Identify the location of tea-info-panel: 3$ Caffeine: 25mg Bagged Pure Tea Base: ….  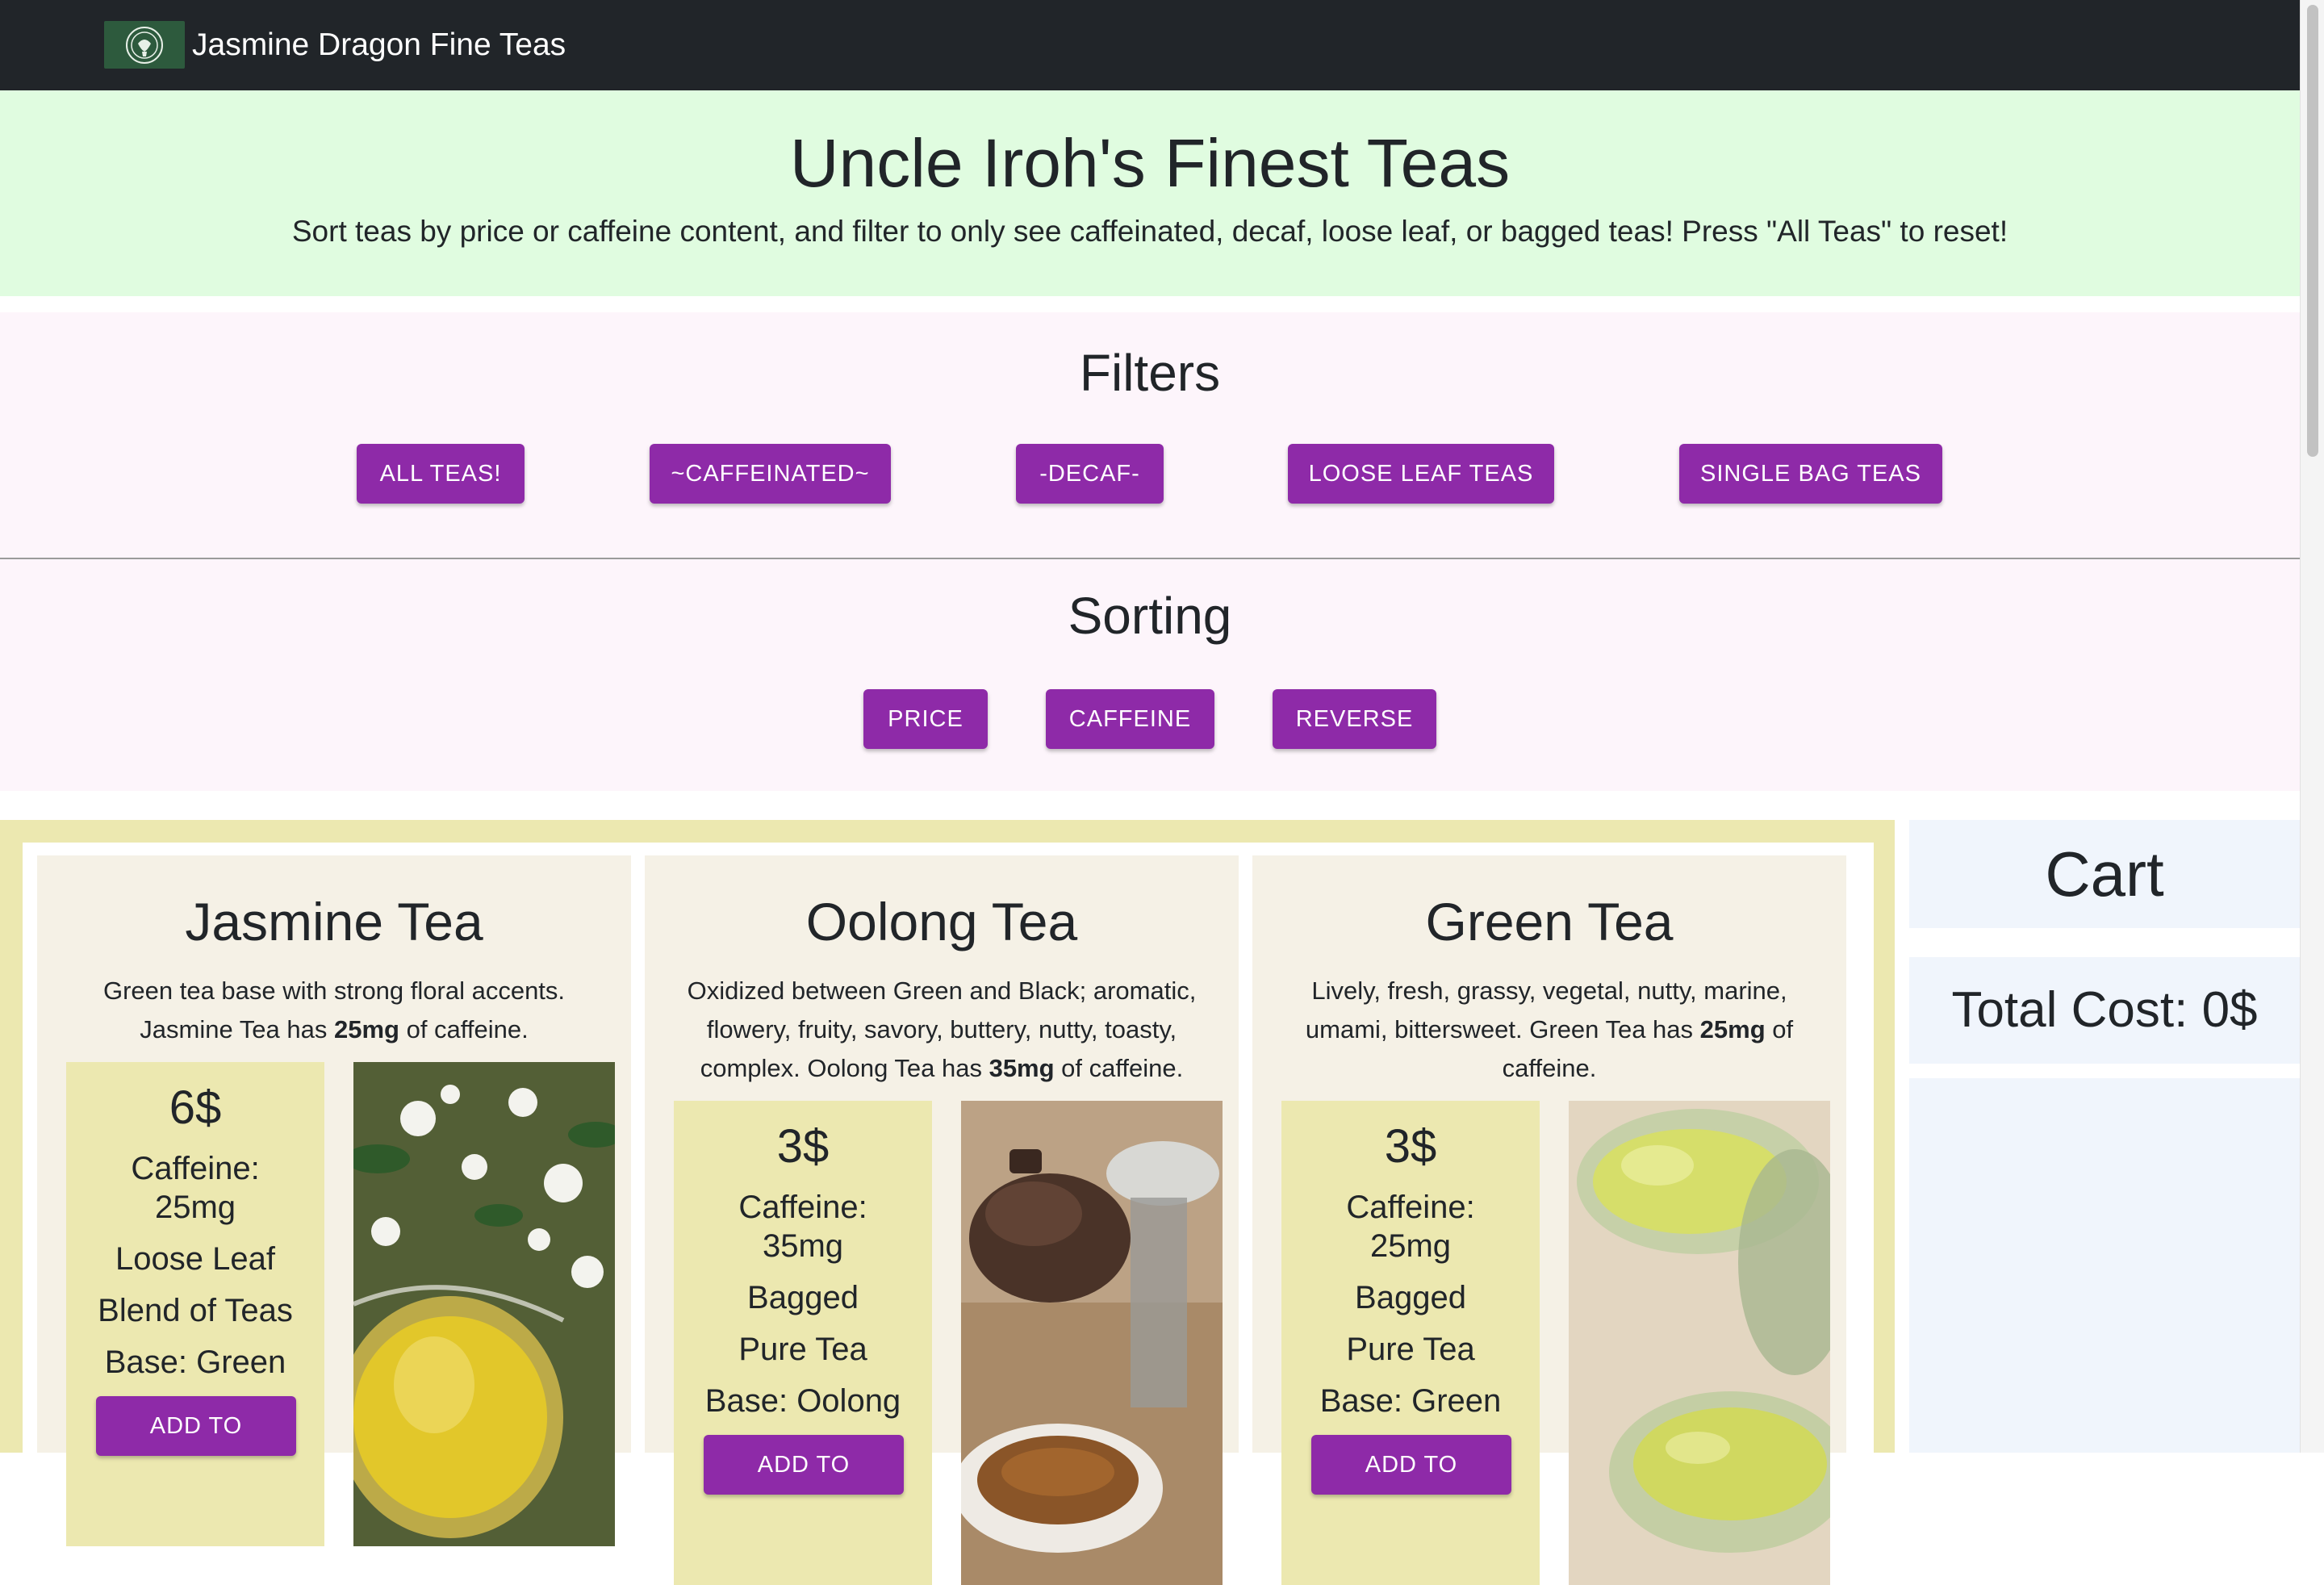
(1410, 1343).